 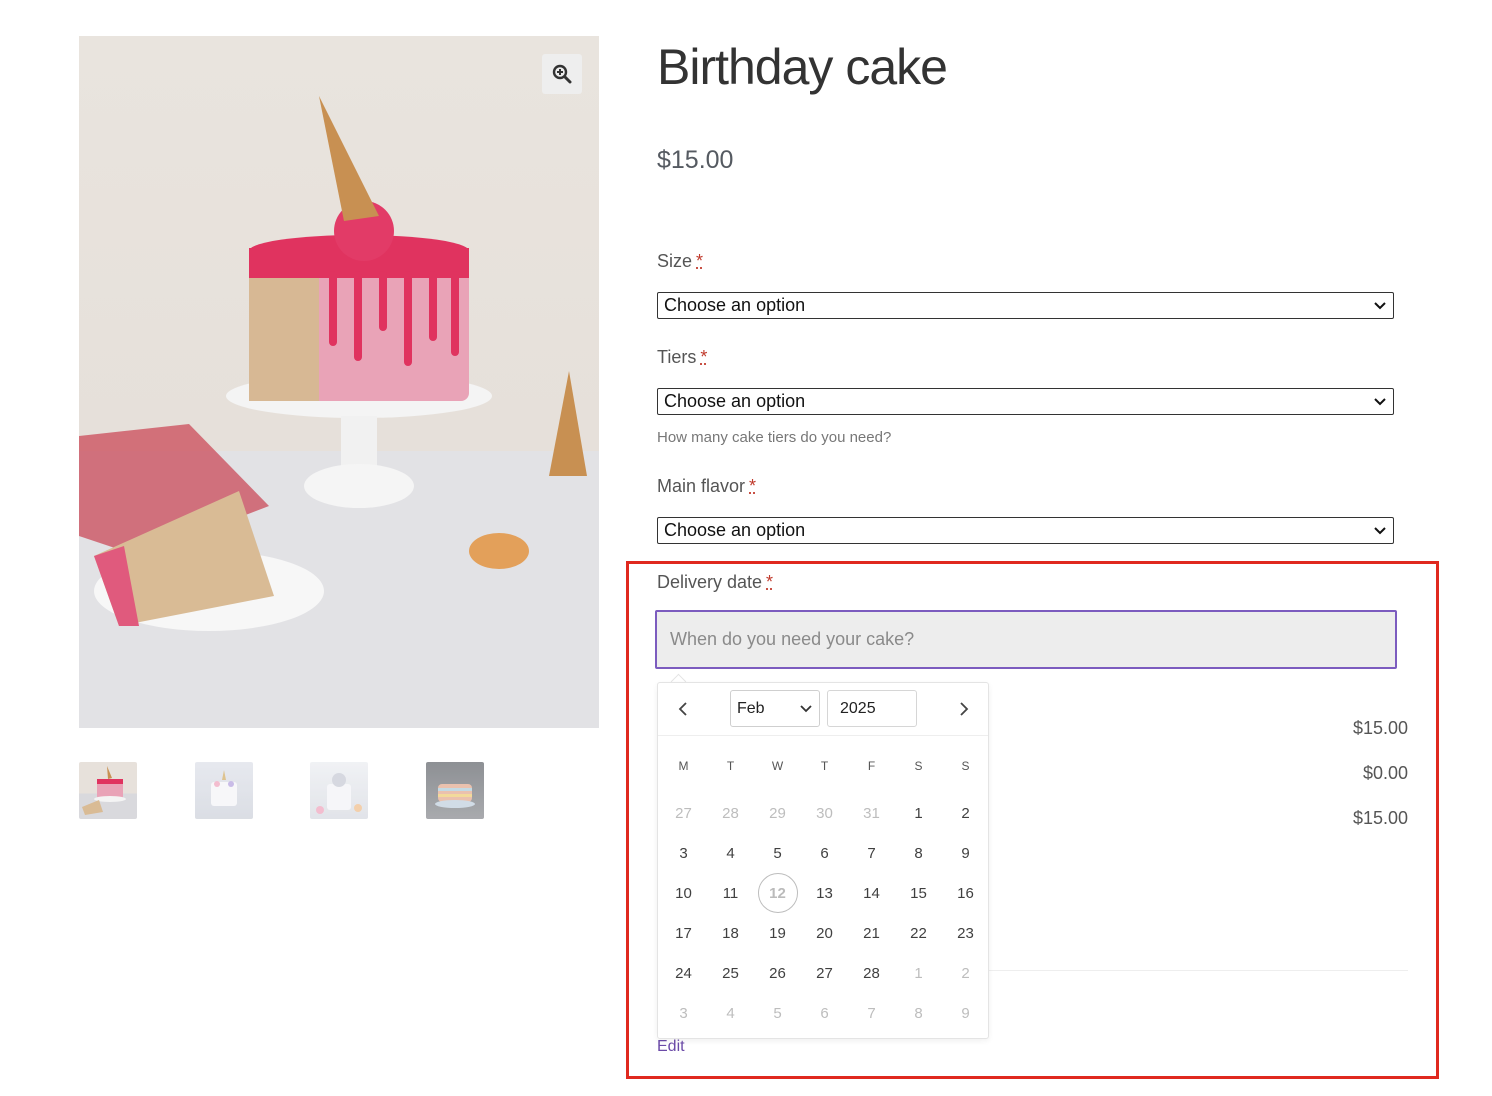 What do you see at coordinates (1025, 401) in the screenshot?
I see `tiers-select: Choose an option` at bounding box center [1025, 401].